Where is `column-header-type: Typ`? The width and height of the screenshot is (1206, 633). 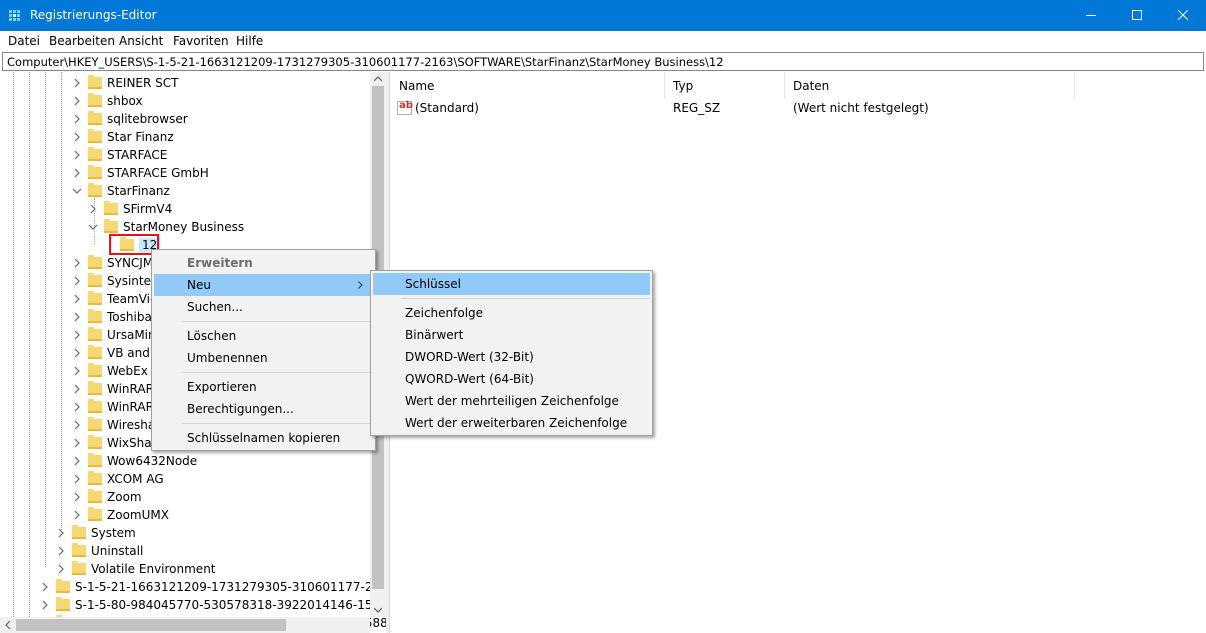 column-header-type: Typ is located at coordinates (725, 85).